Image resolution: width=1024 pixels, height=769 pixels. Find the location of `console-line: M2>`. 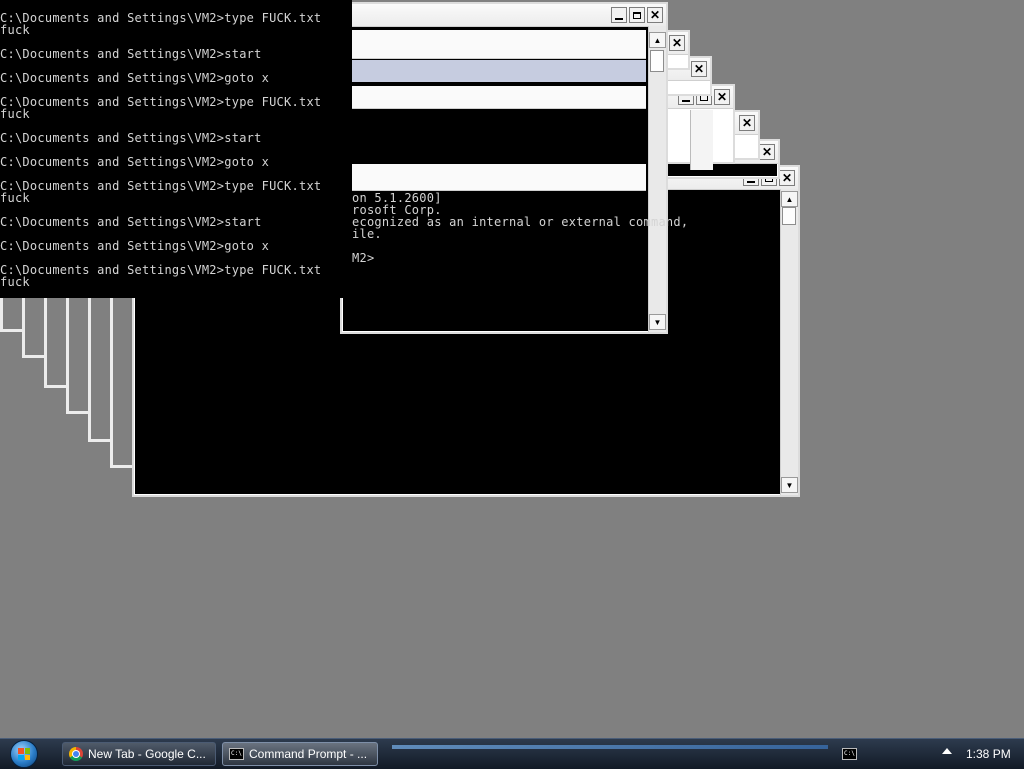

console-line: M2> is located at coordinates (363, 258).